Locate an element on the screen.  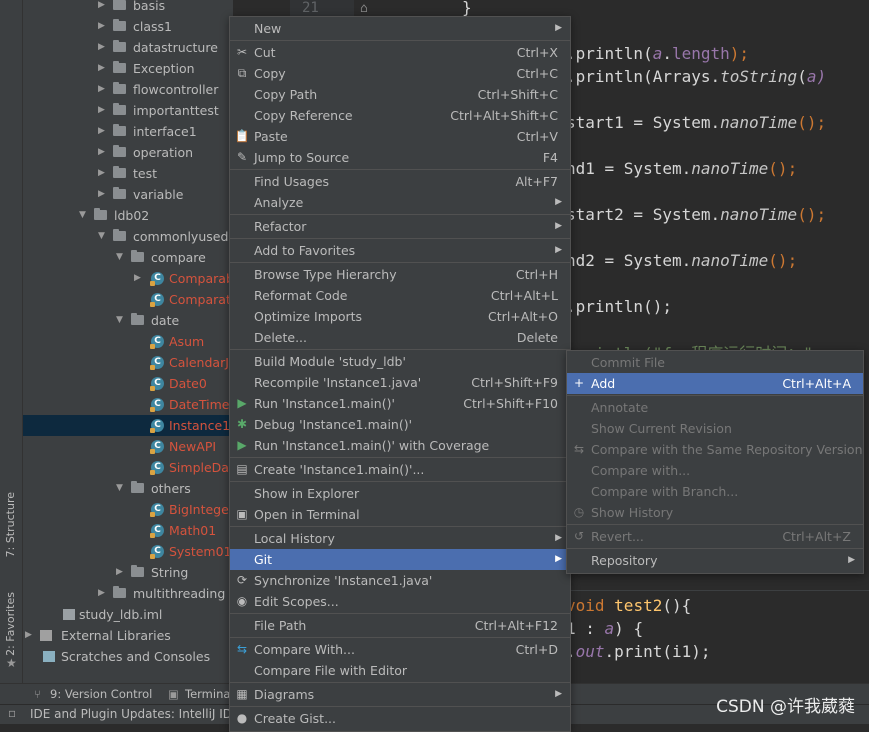
menu-item-run: ▶ Run 'Instance1.main()' Ctrl+Shift+F10 is located at coordinates (400, 403).